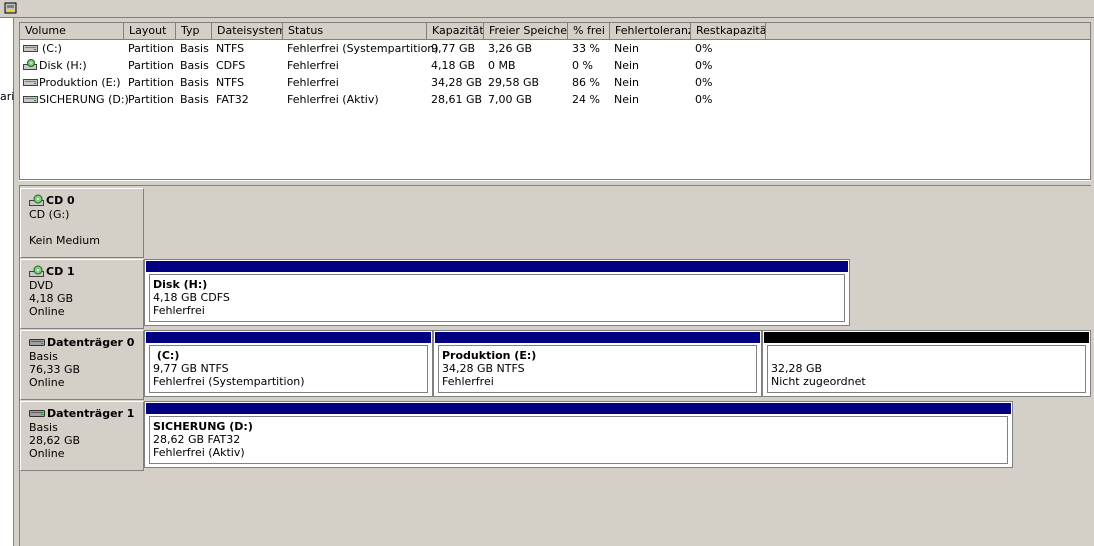 The height and width of the screenshot is (546, 1094). What do you see at coordinates (7, 282) in the screenshot?
I see `left-pane: ari` at bounding box center [7, 282].